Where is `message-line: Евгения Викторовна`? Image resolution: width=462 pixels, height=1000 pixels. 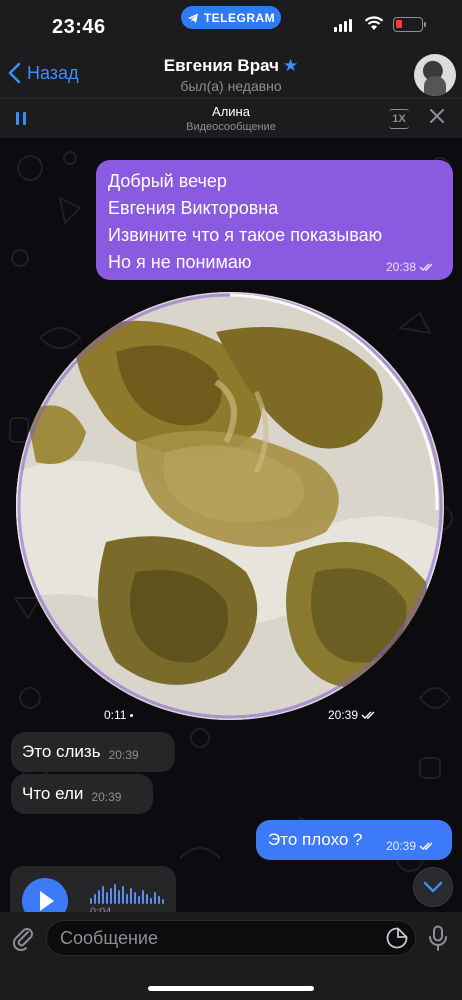 message-line: Евгения Викторовна is located at coordinates (193, 208).